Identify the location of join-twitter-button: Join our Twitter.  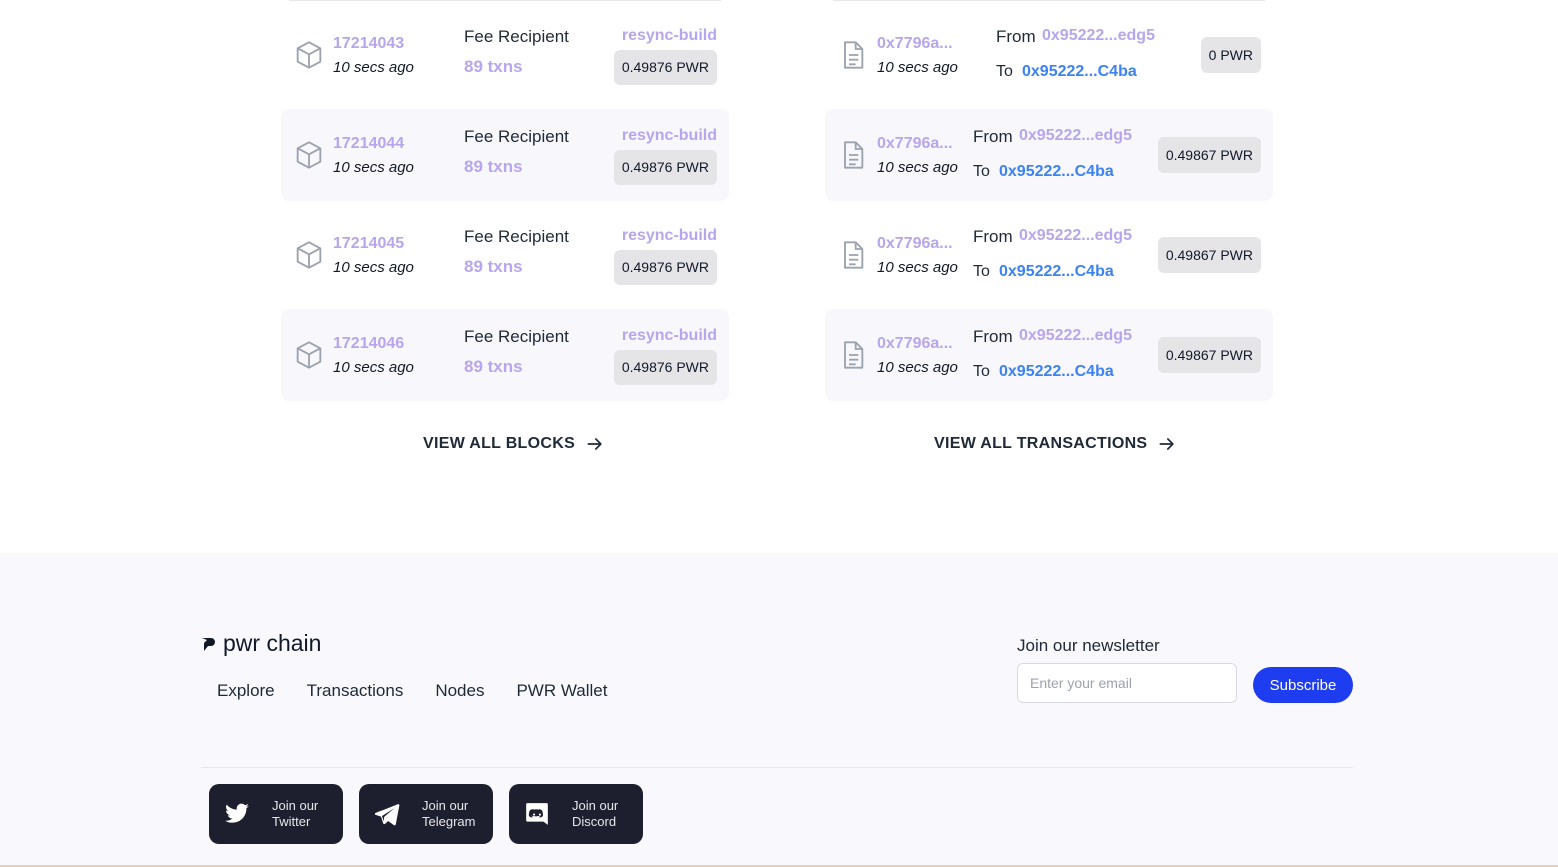
(276, 814).